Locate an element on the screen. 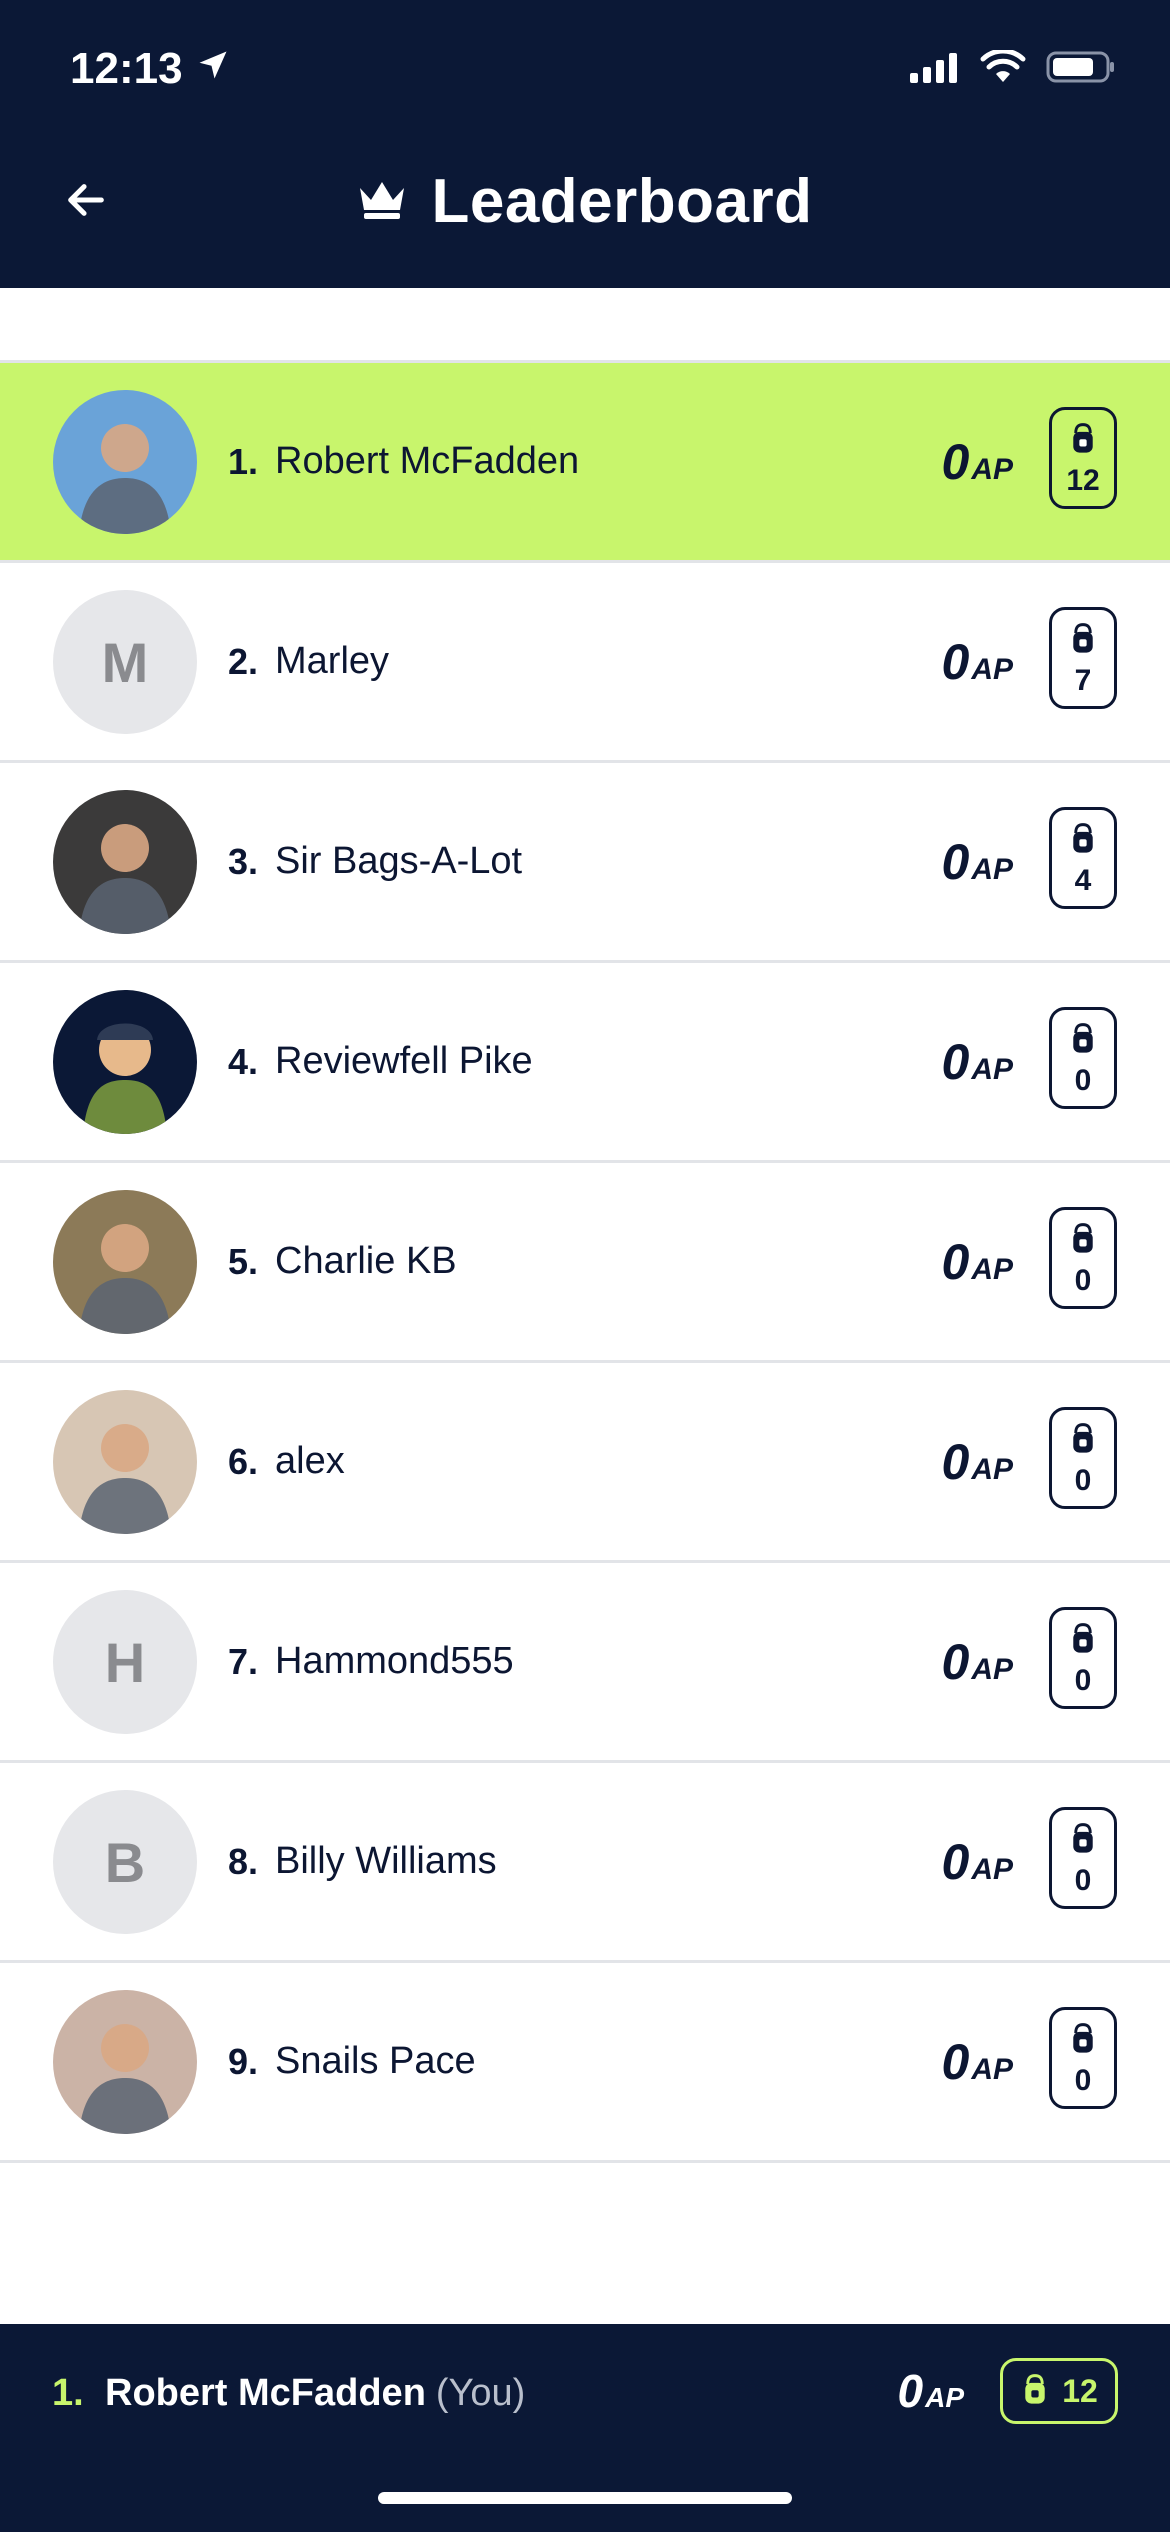 The height and width of the screenshot is (2532, 1170). avatar-initial: H is located at coordinates (125, 1662).